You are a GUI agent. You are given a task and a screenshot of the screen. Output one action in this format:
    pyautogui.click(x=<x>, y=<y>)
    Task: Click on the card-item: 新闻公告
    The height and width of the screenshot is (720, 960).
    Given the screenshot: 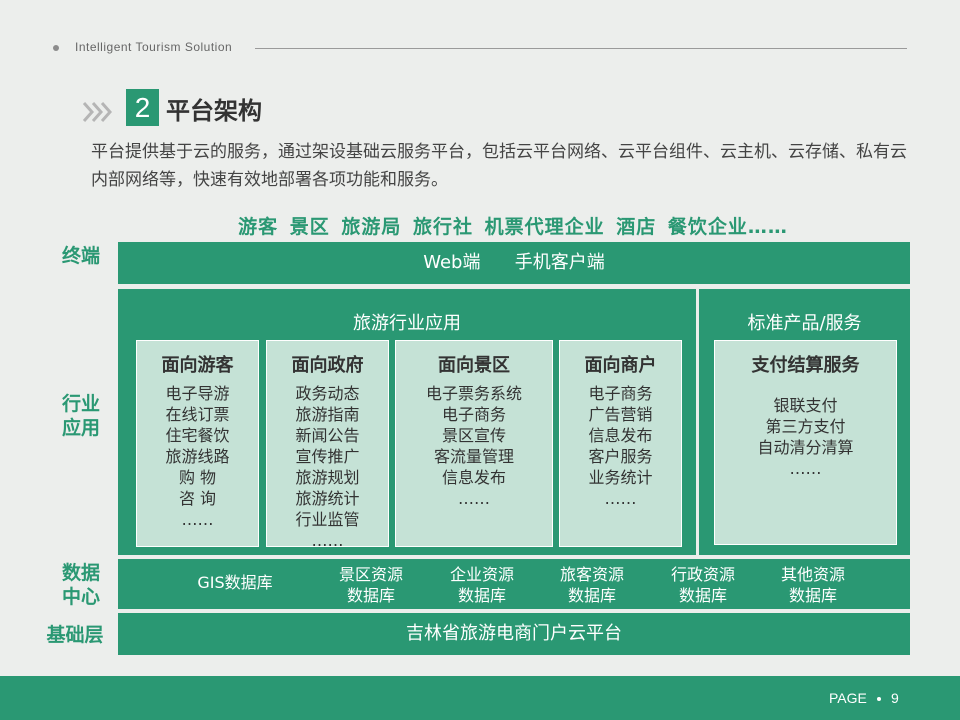 What is the action you would take?
    pyautogui.click(x=327, y=435)
    